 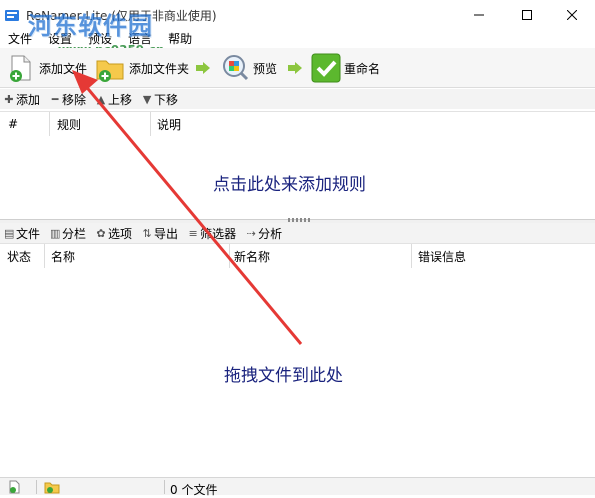 I want to click on add-files-button: 添加文件, so click(x=46, y=68).